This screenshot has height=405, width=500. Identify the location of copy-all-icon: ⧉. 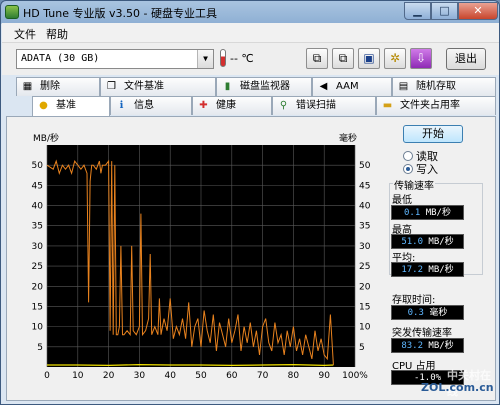
(343, 58).